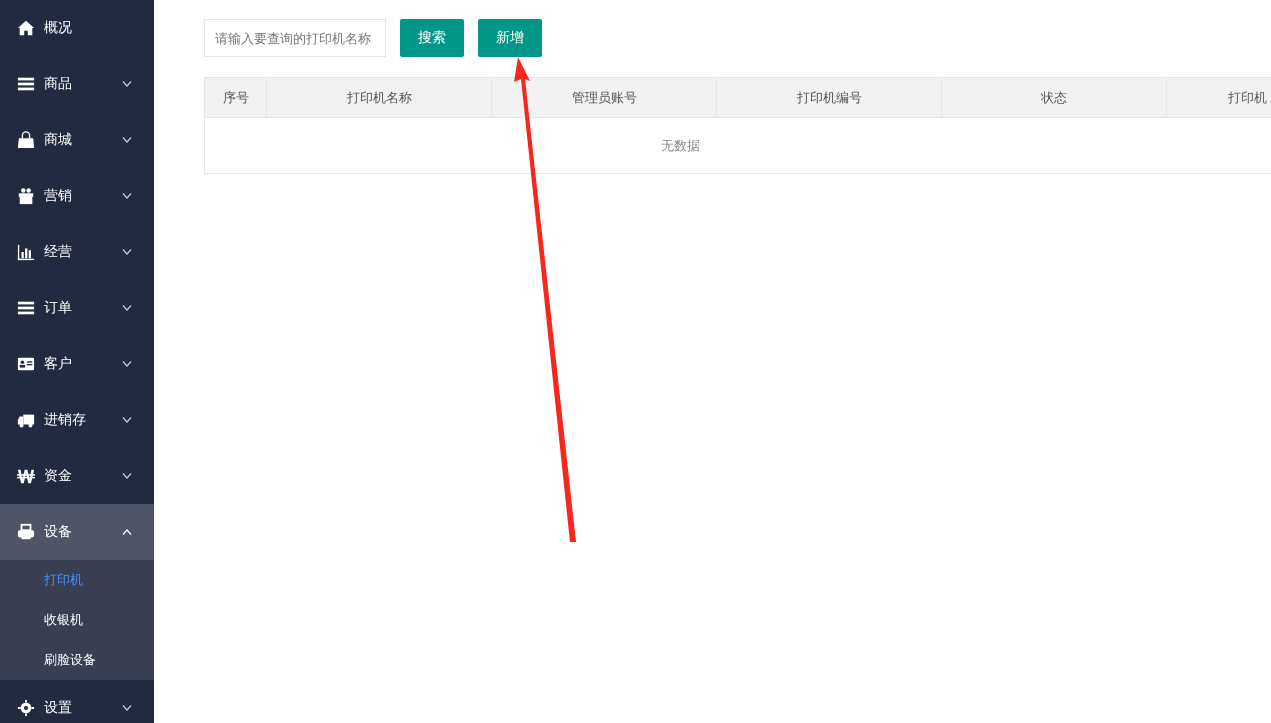 The width and height of the screenshot is (1271, 723). I want to click on menu-item: 进销存, so click(77, 420).